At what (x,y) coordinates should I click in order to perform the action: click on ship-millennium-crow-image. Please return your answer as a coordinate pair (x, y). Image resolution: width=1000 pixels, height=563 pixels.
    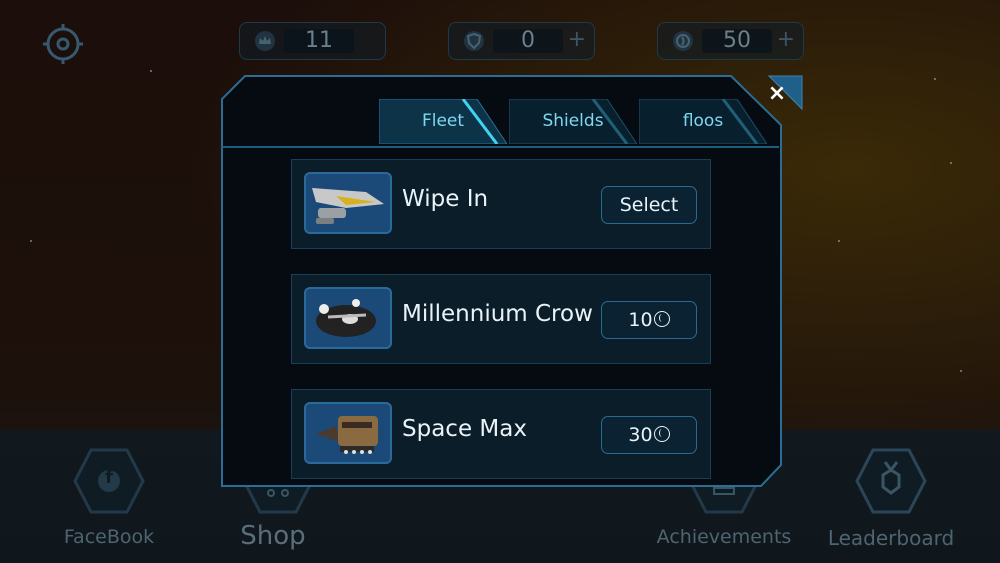
    Looking at the image, I should click on (346, 318).